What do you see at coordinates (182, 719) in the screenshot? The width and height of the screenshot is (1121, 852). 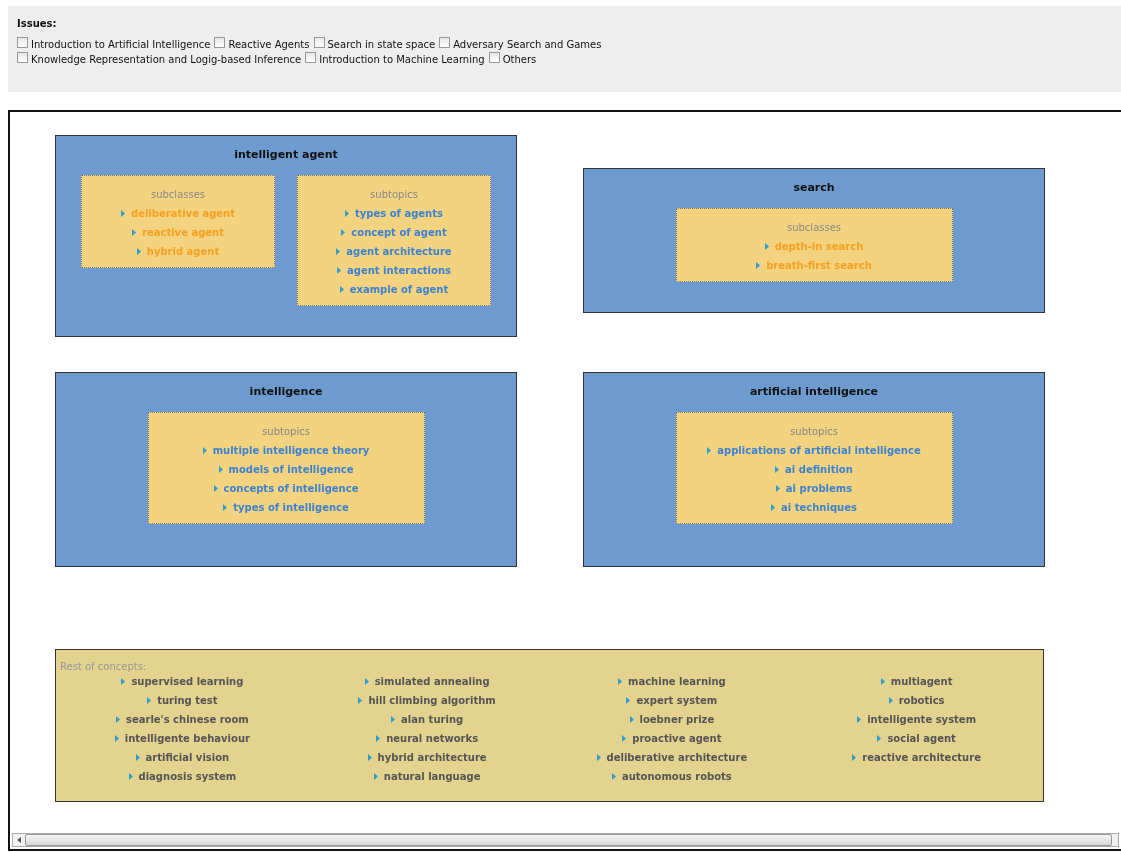 I see `concept-link: searle's chinese room` at bounding box center [182, 719].